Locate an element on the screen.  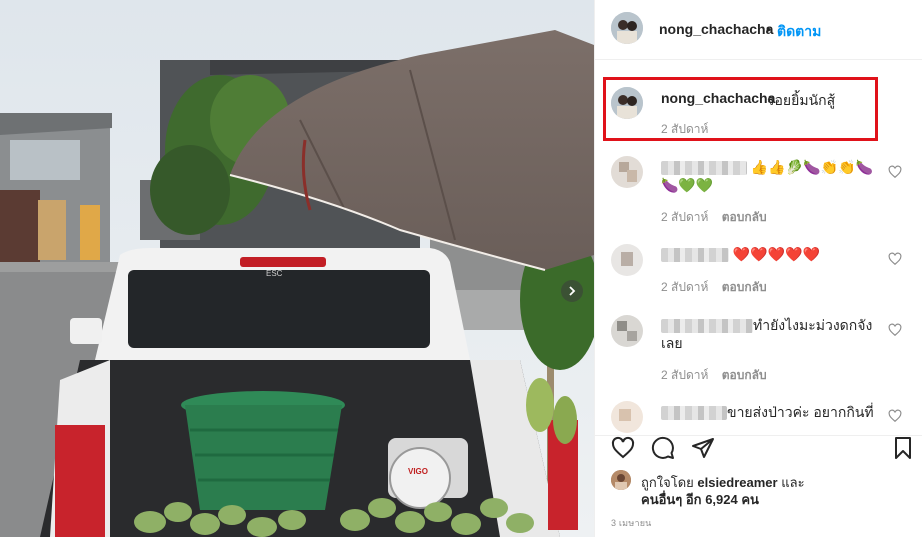
comment-body: ขายส่งป่าวค่ะ อยากกินที่ is located at coordinates (800, 412).